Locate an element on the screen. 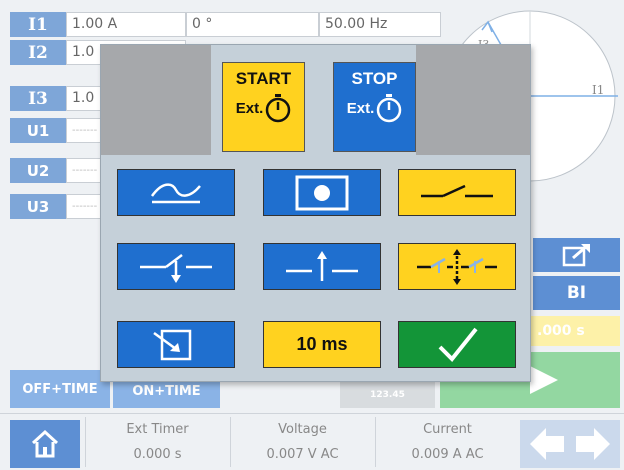 This screenshot has height=470, width=624. start-ext-label: Ext. is located at coordinates (249, 108).